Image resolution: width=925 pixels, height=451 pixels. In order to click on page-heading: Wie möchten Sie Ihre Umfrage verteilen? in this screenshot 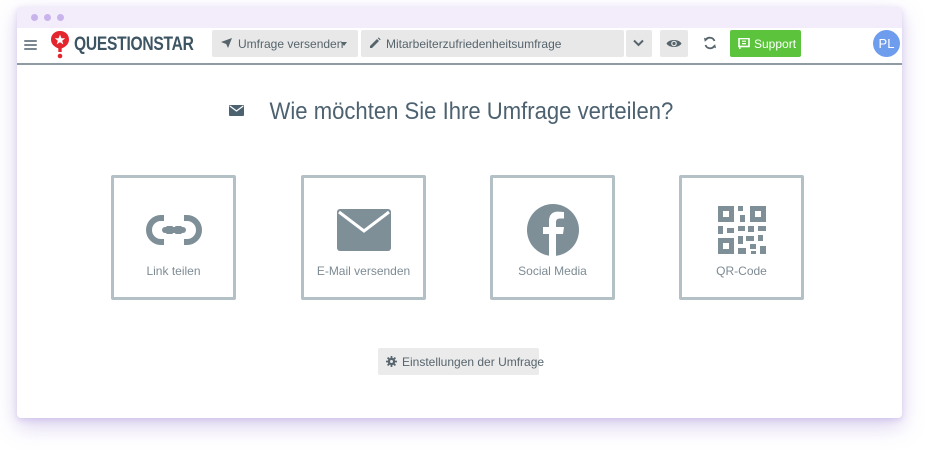, I will do `click(459, 112)`.